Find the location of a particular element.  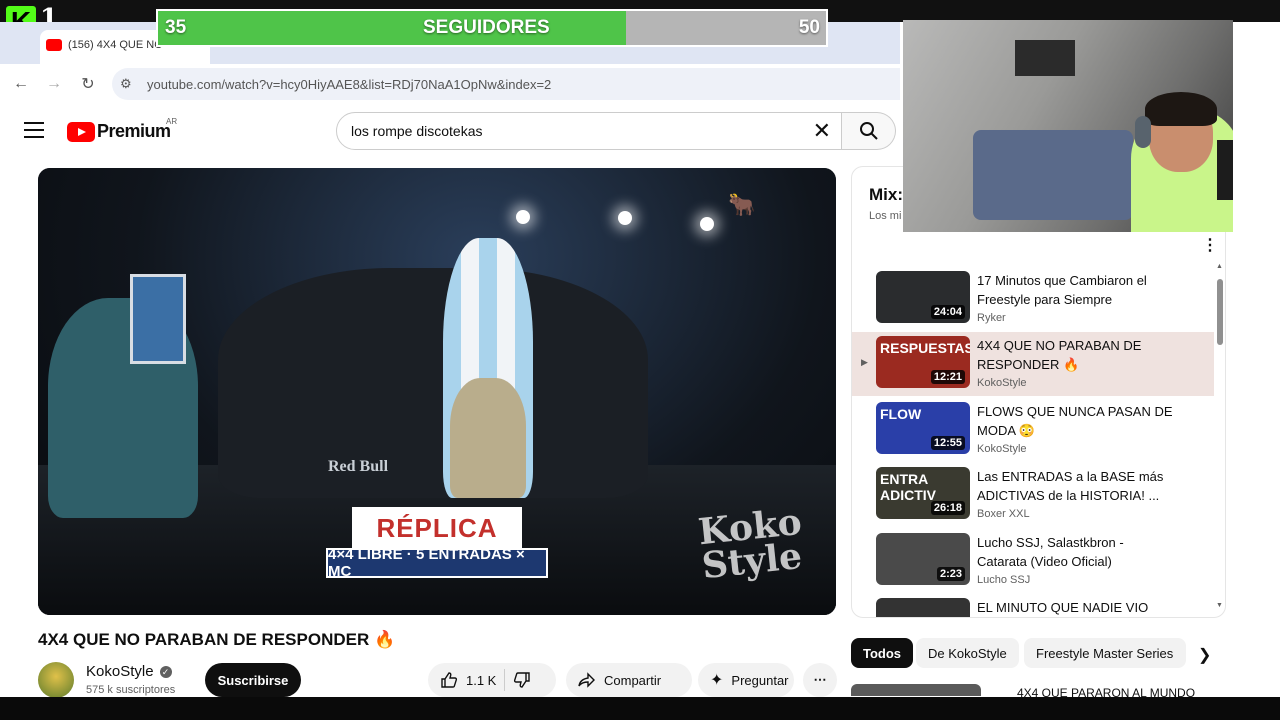

stream-bottom-bar is located at coordinates (640, 708).